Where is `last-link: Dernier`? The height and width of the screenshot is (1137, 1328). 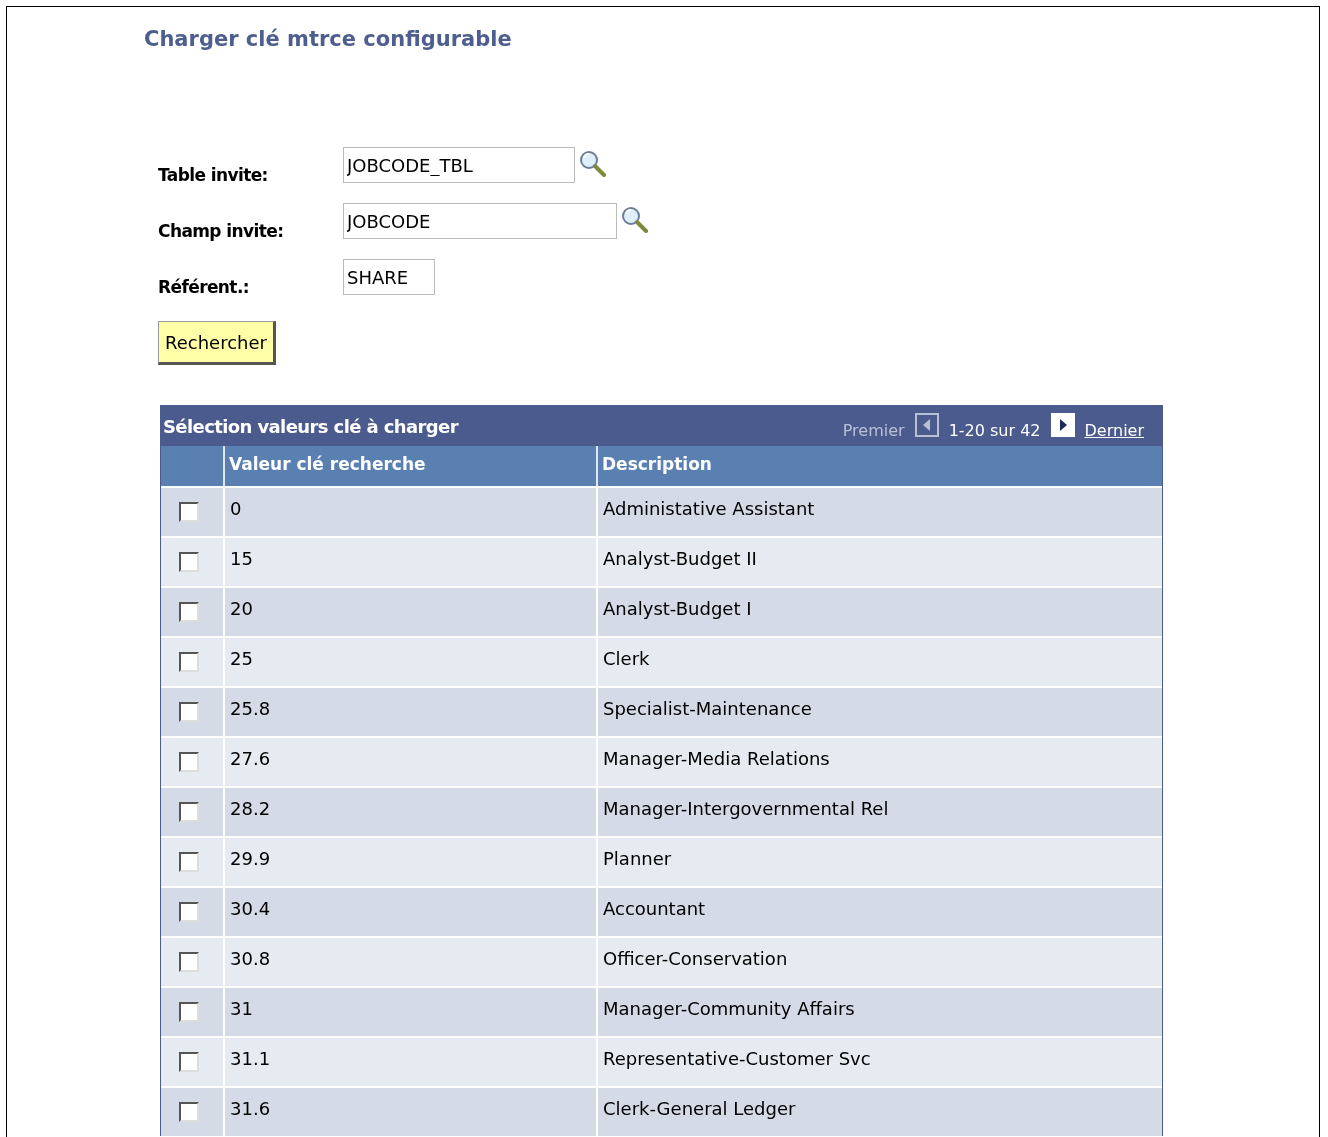
last-link: Dernier is located at coordinates (1114, 430).